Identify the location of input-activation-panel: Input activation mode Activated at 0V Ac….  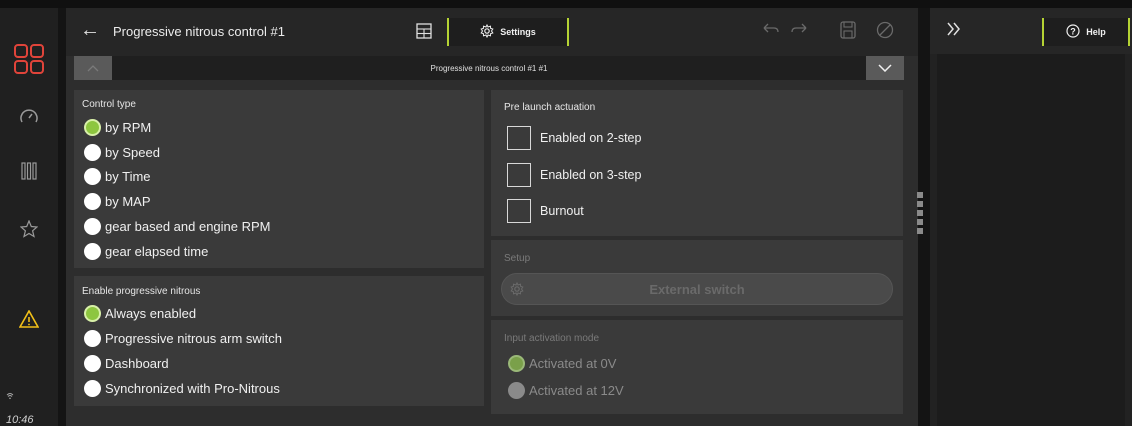
(697, 367).